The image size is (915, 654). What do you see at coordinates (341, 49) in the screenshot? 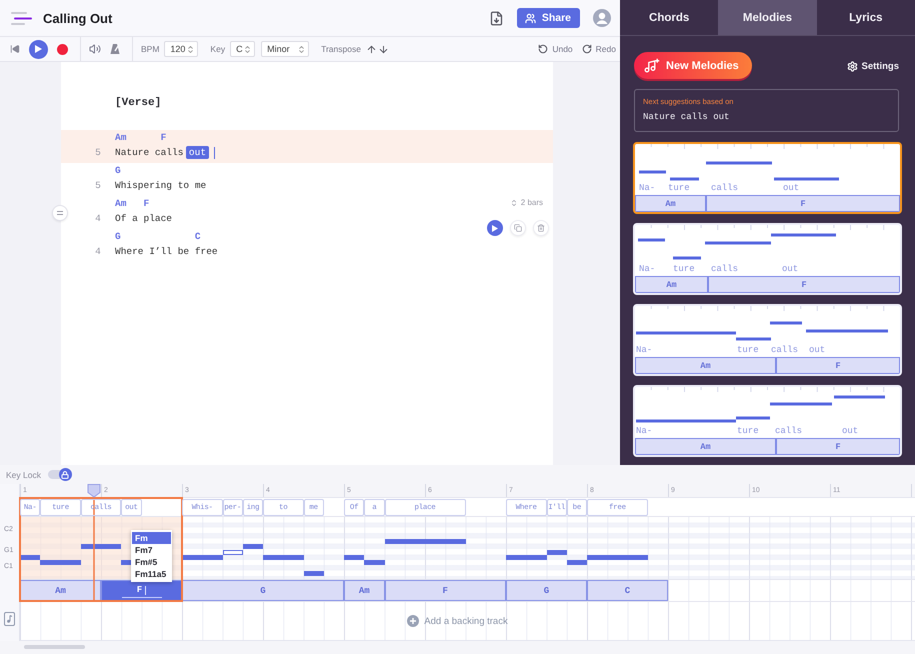
I see `transpose-label: Transpose` at bounding box center [341, 49].